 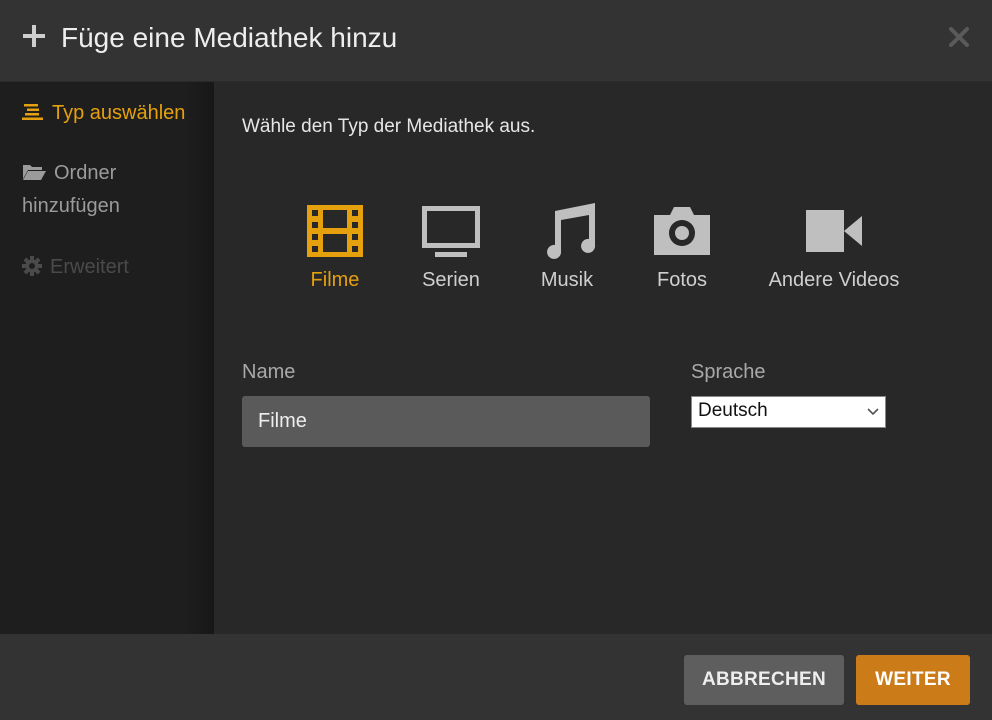 I want to click on language-select: Deutsch, so click(x=788, y=412).